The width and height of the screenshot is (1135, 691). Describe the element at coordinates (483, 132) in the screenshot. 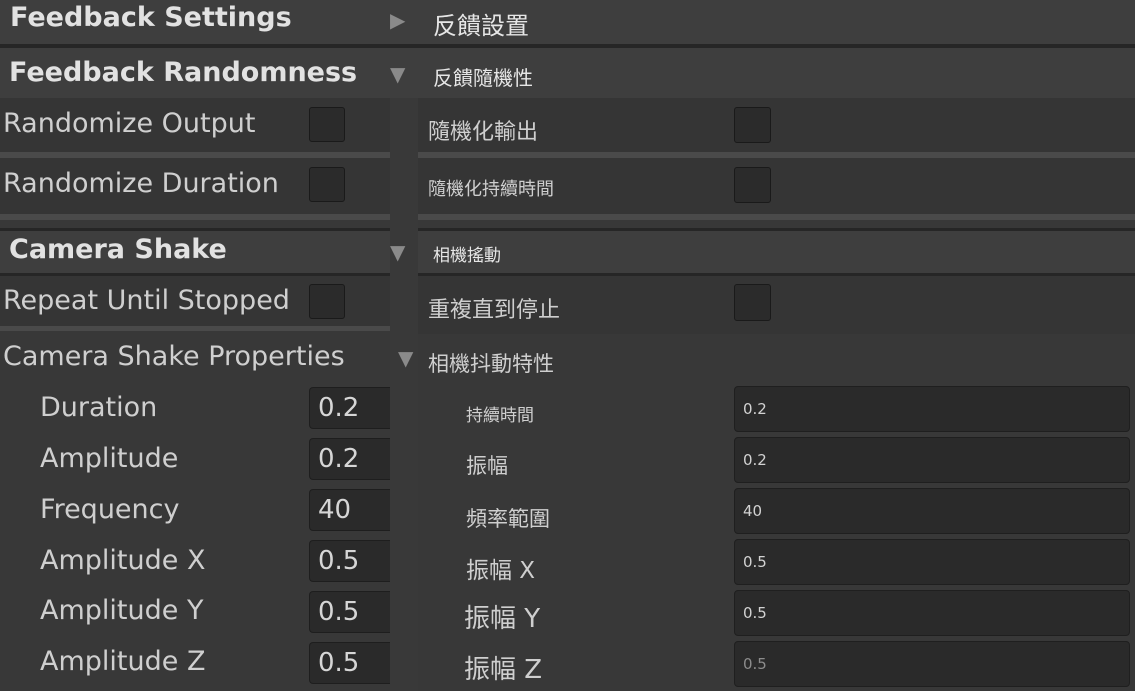

I see `randomize-output-label-zh: 隨機化輸出` at that location.